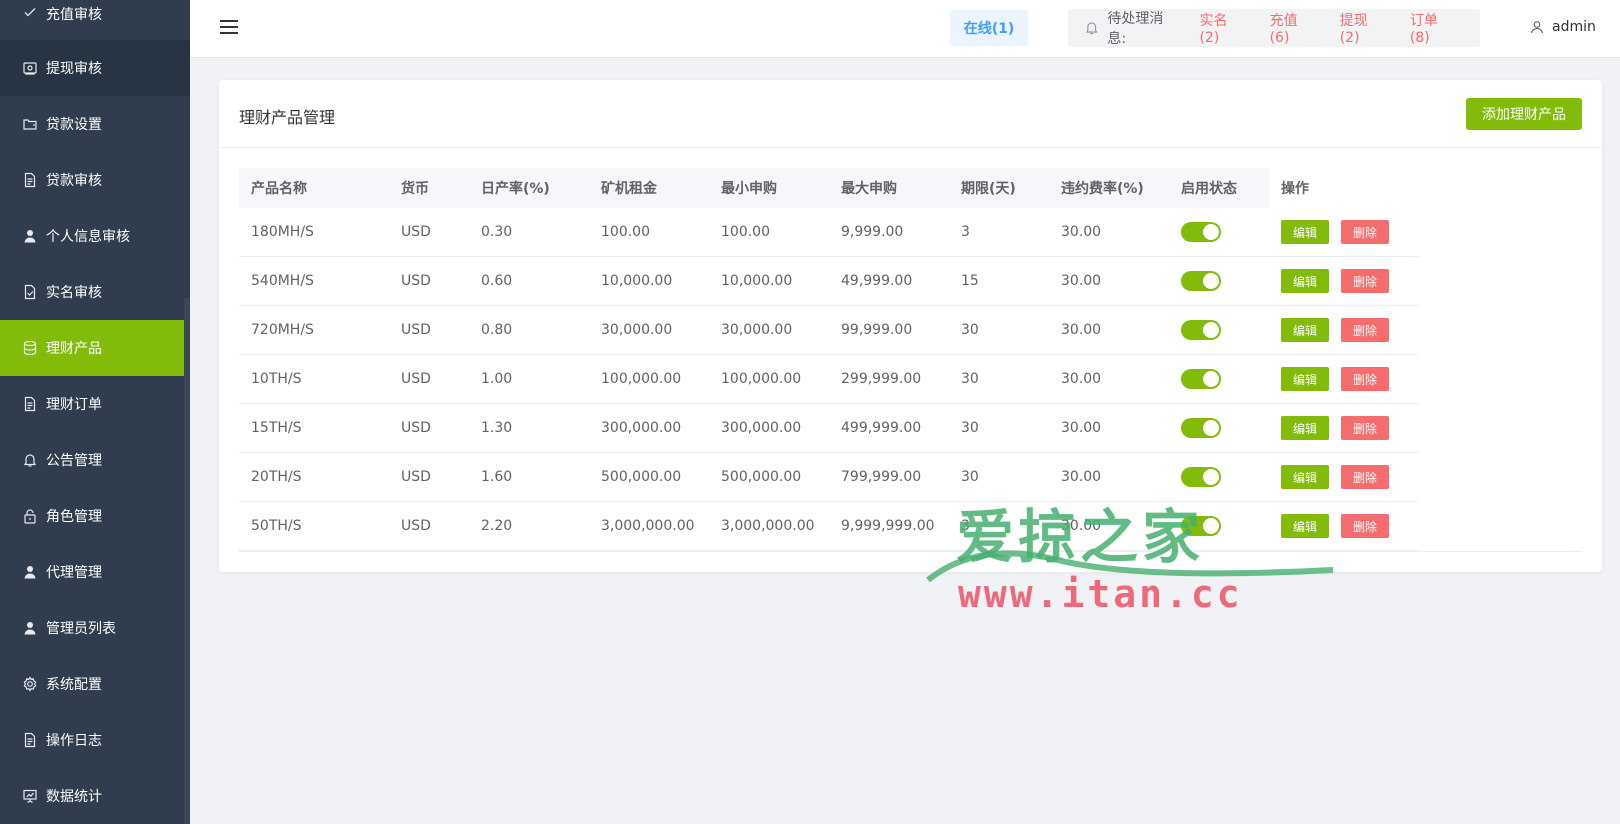  What do you see at coordinates (429, 187) in the screenshot?
I see `column-header: 货币` at bounding box center [429, 187].